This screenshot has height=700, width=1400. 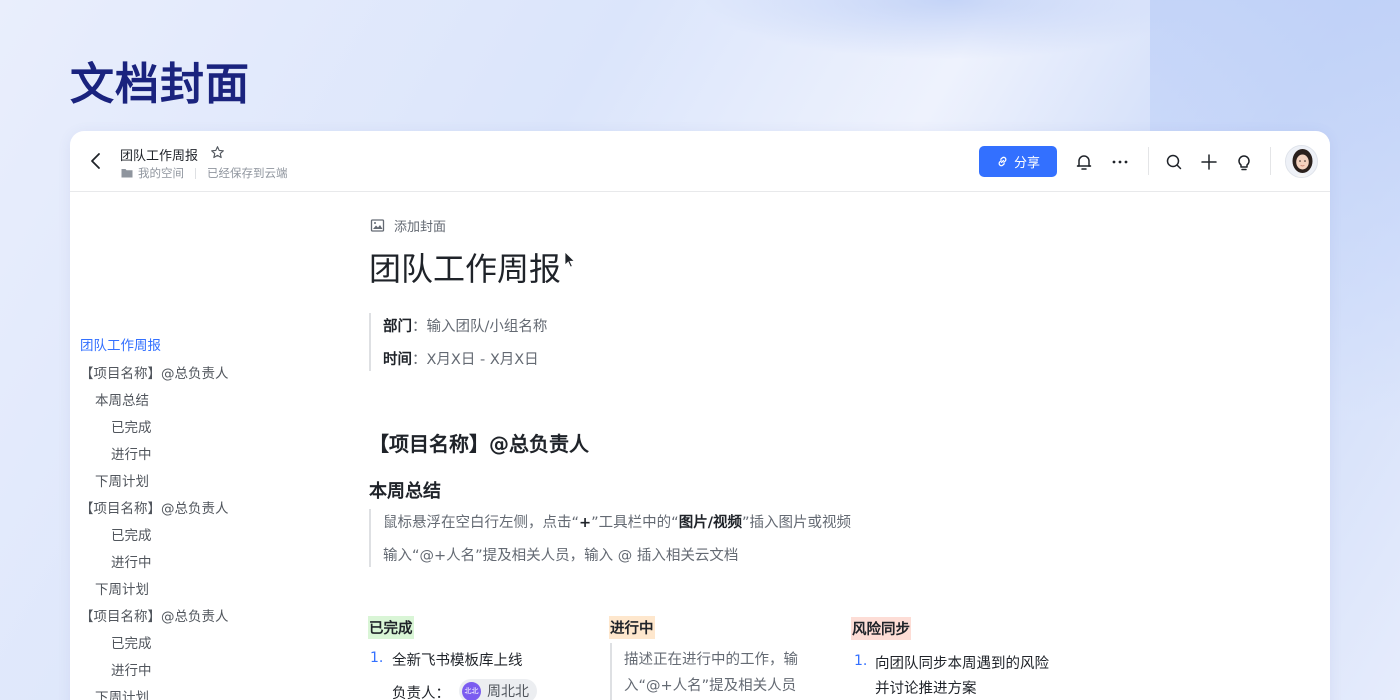 What do you see at coordinates (195, 173) in the screenshot?
I see `breadcrumb-divider` at bounding box center [195, 173].